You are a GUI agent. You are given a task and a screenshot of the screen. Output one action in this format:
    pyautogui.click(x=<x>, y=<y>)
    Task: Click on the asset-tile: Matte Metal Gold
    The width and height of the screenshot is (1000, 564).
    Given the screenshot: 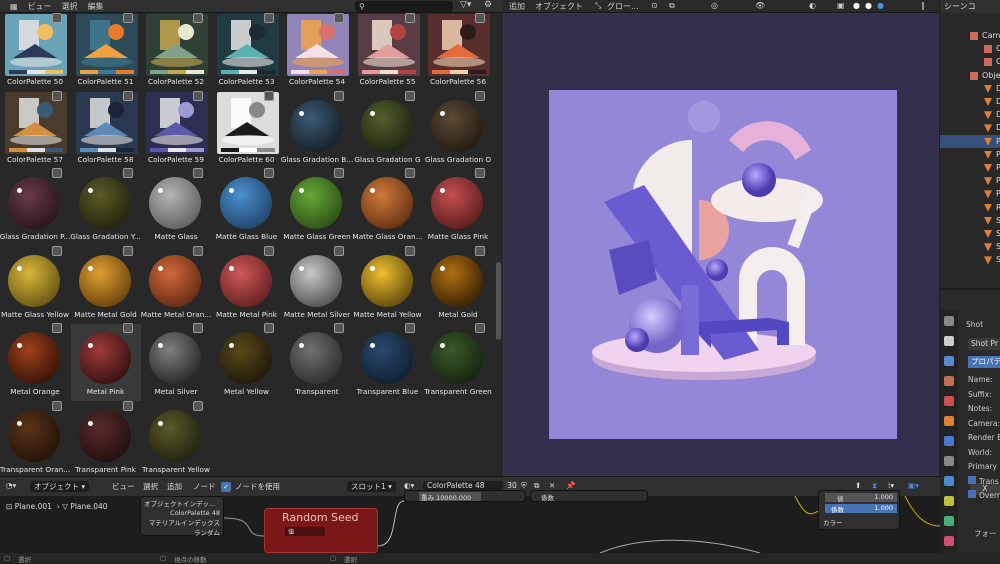 What is the action you would take?
    pyautogui.click(x=106, y=284)
    